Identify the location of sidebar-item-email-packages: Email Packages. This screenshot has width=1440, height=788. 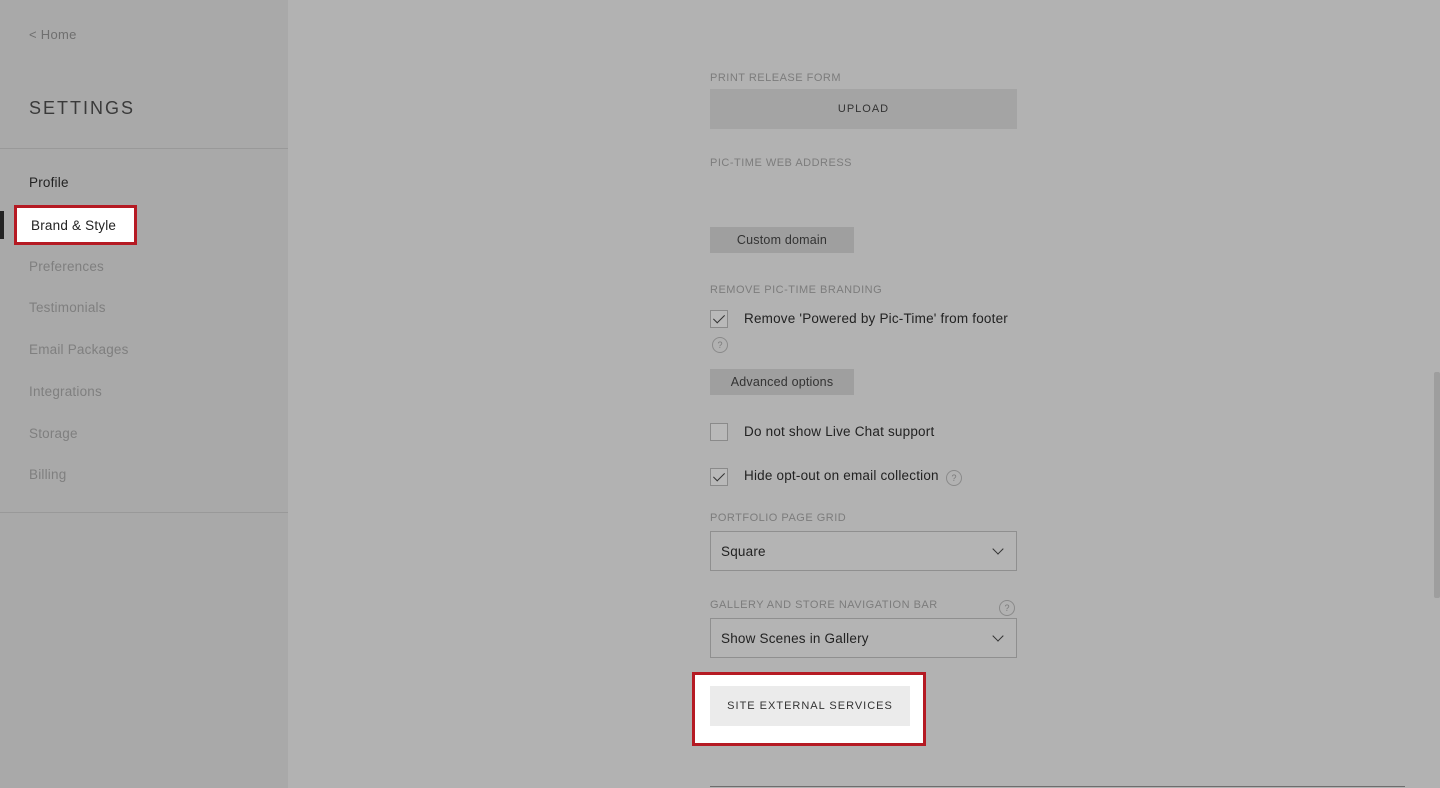
(79, 349).